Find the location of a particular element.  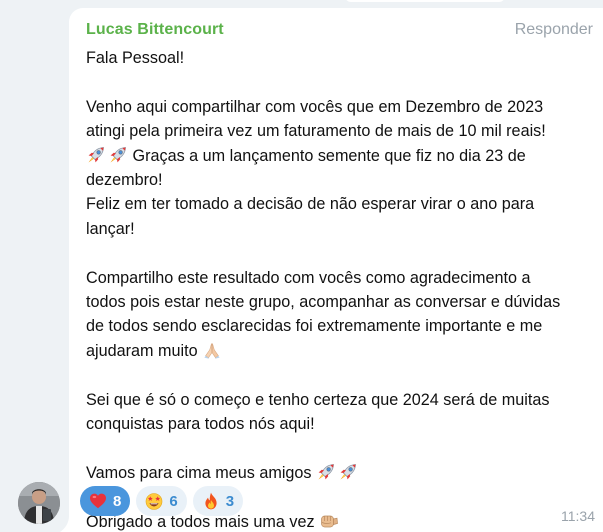

message-time: 11:34 is located at coordinates (578, 516).